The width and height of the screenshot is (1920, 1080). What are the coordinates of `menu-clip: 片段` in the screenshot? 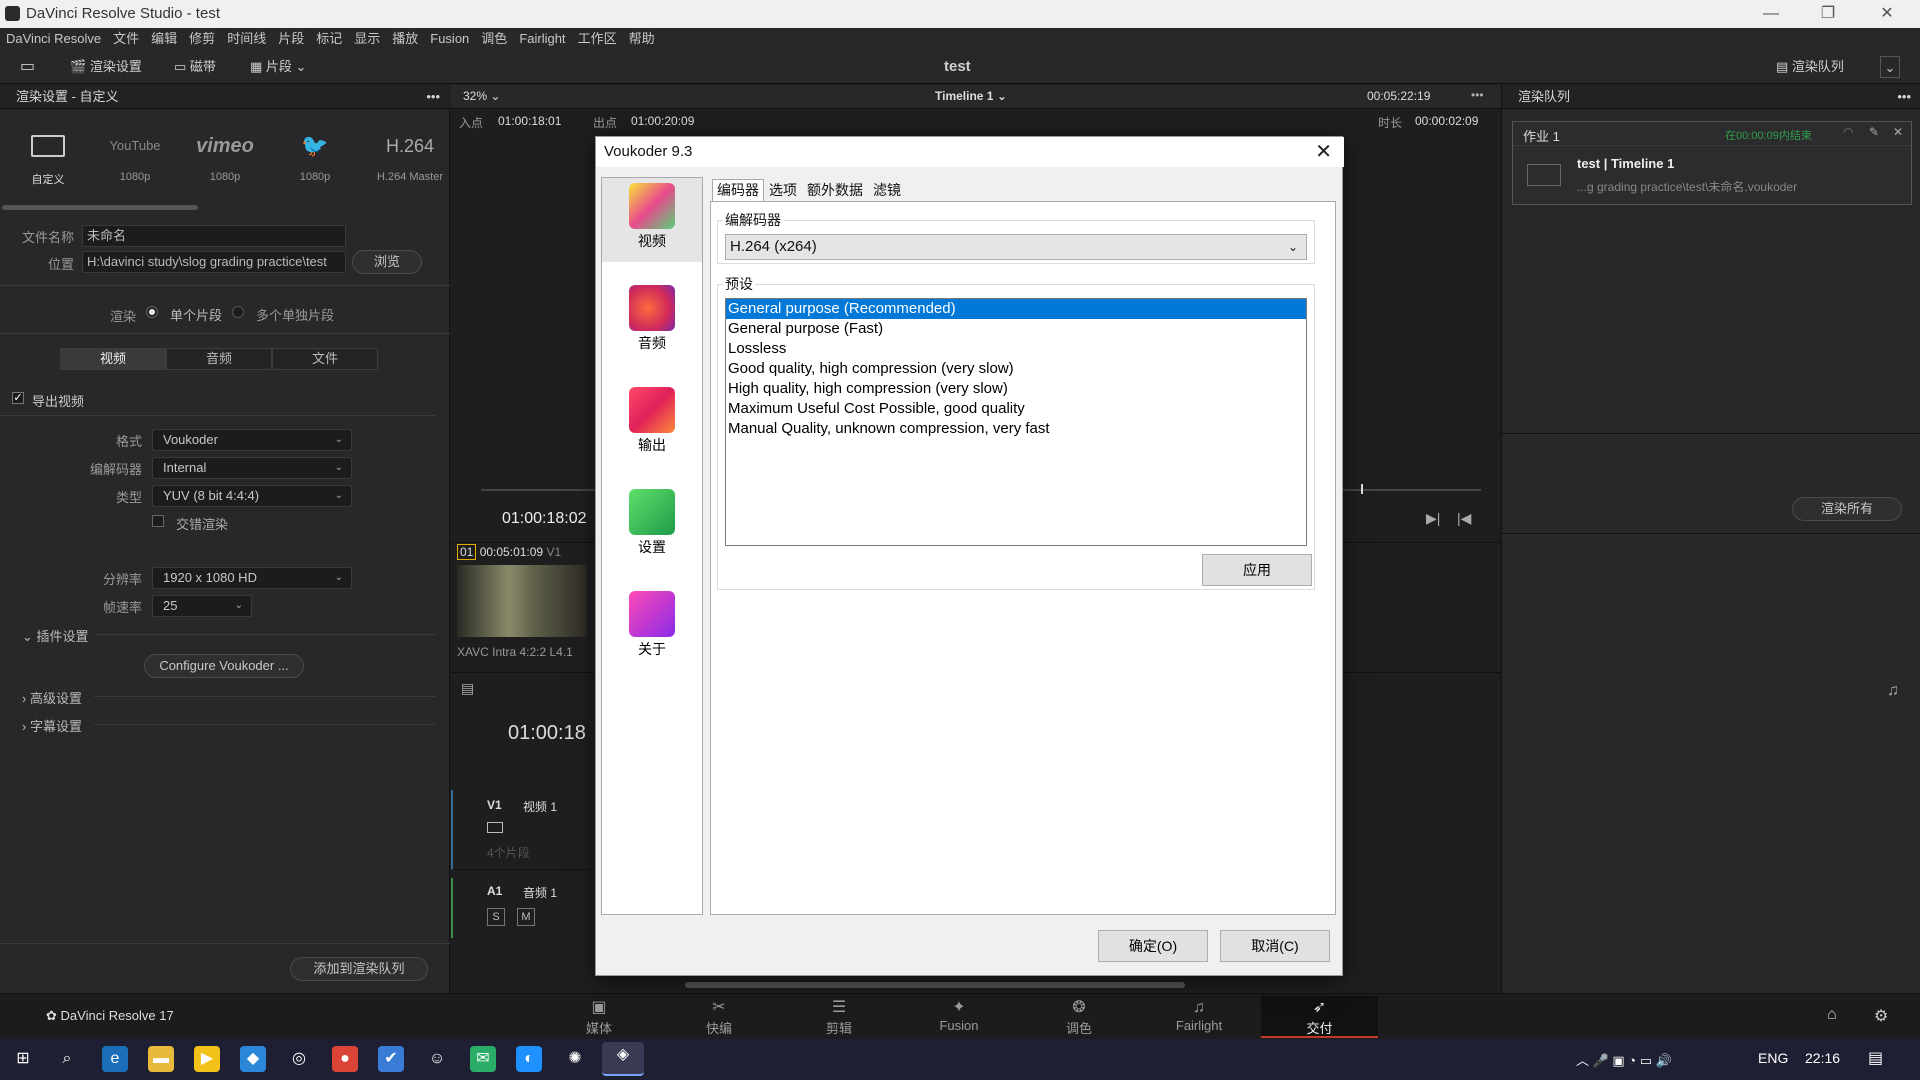 It's located at (291, 39).